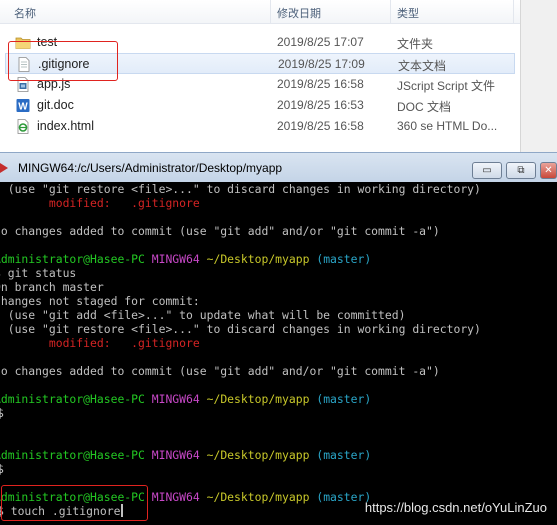  I want to click on column-type: 类型, so click(408, 13).